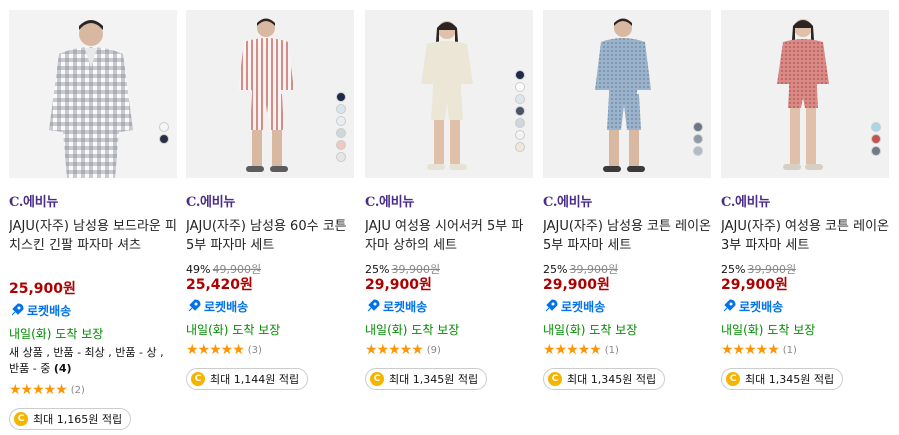 The image size is (899, 435). Describe the element at coordinates (224, 269) in the screenshot. I see `discount-info: 49% 49,900원` at that location.